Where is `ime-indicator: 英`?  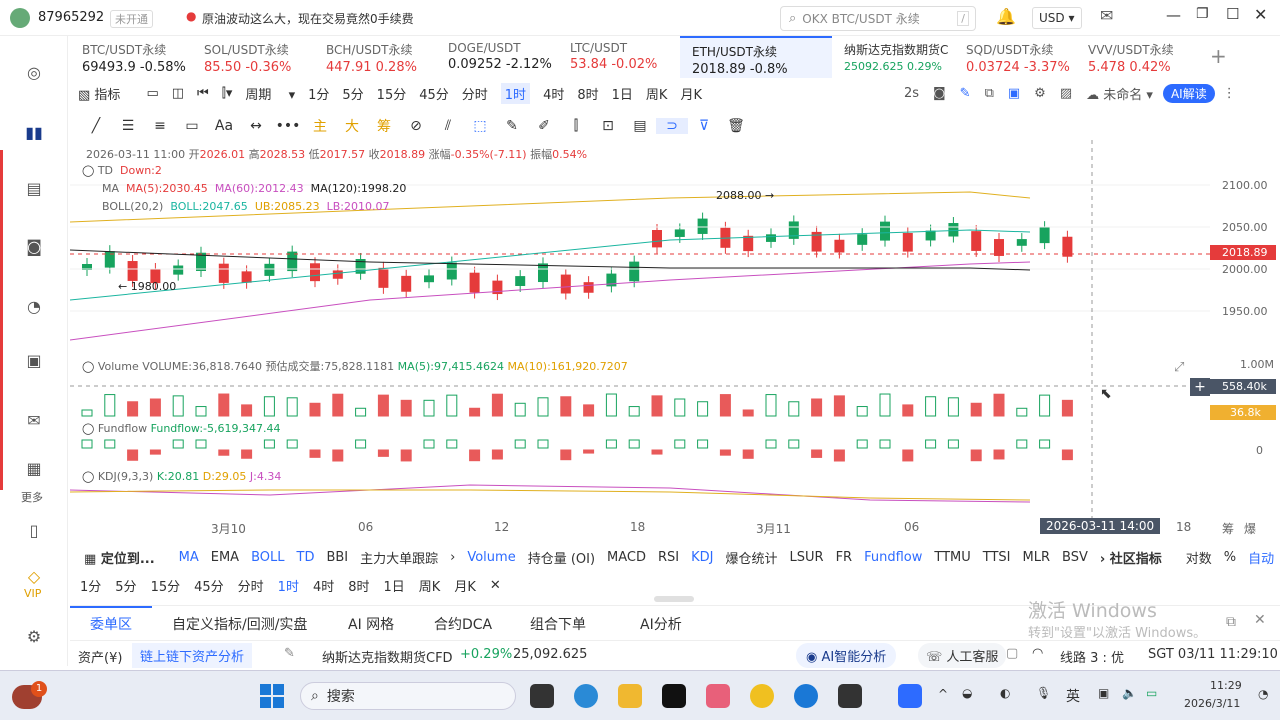 ime-indicator: 英 is located at coordinates (1073, 696).